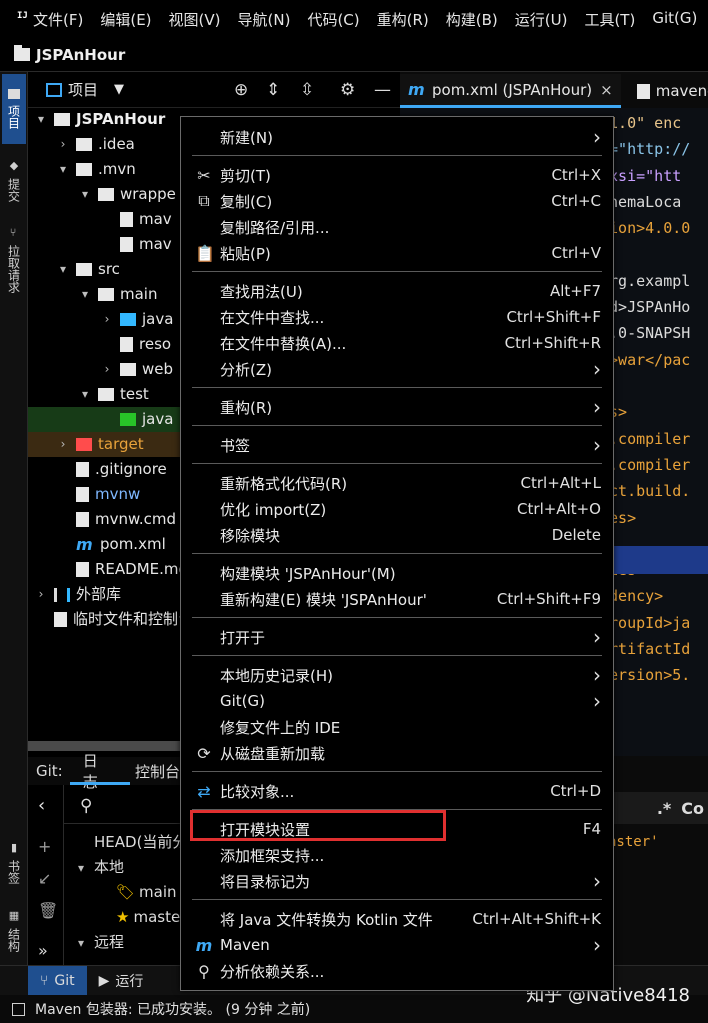  Describe the element at coordinates (14, 930) in the screenshot. I see `tool-tab-structure: ▦ 结构` at that location.